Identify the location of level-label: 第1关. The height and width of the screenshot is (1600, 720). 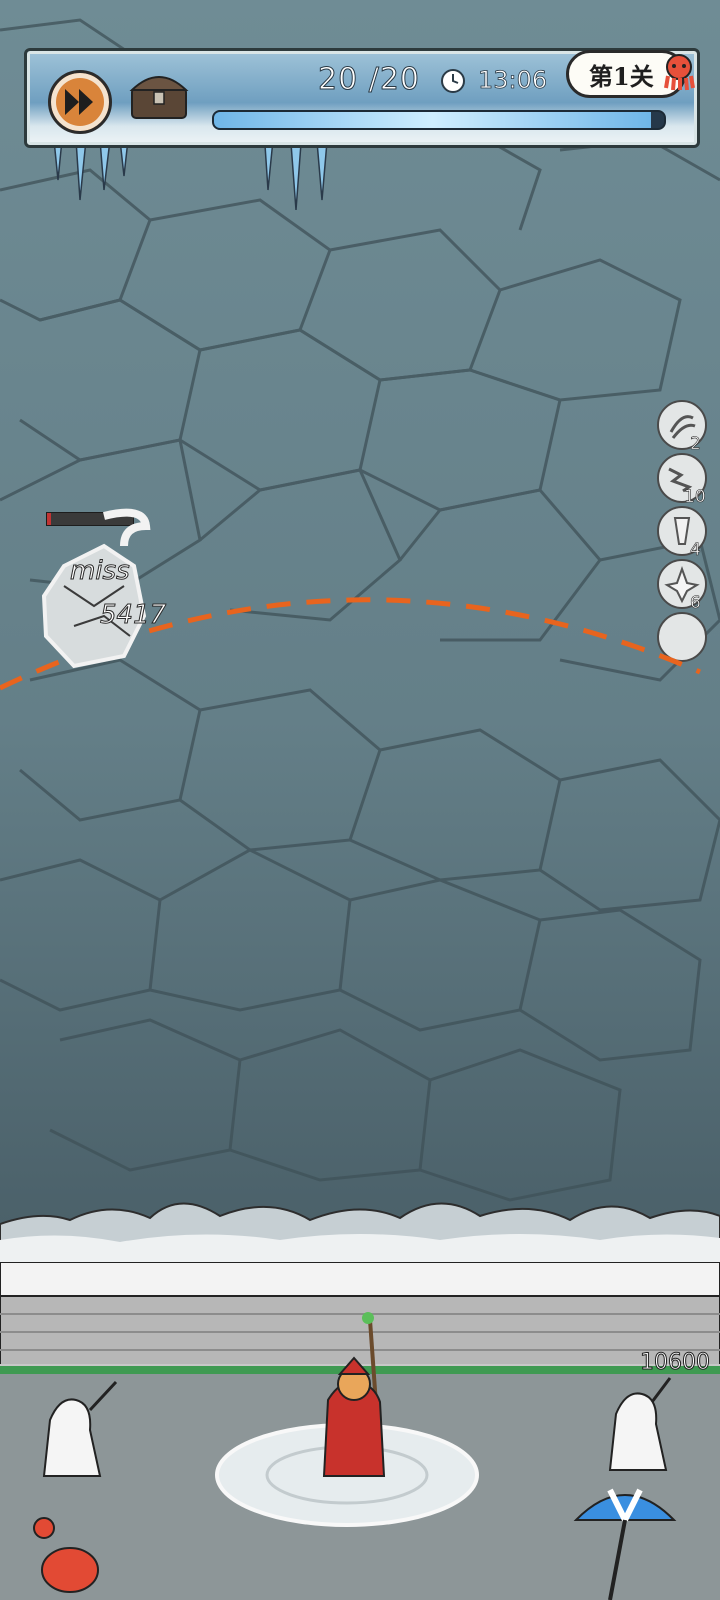
(621, 76).